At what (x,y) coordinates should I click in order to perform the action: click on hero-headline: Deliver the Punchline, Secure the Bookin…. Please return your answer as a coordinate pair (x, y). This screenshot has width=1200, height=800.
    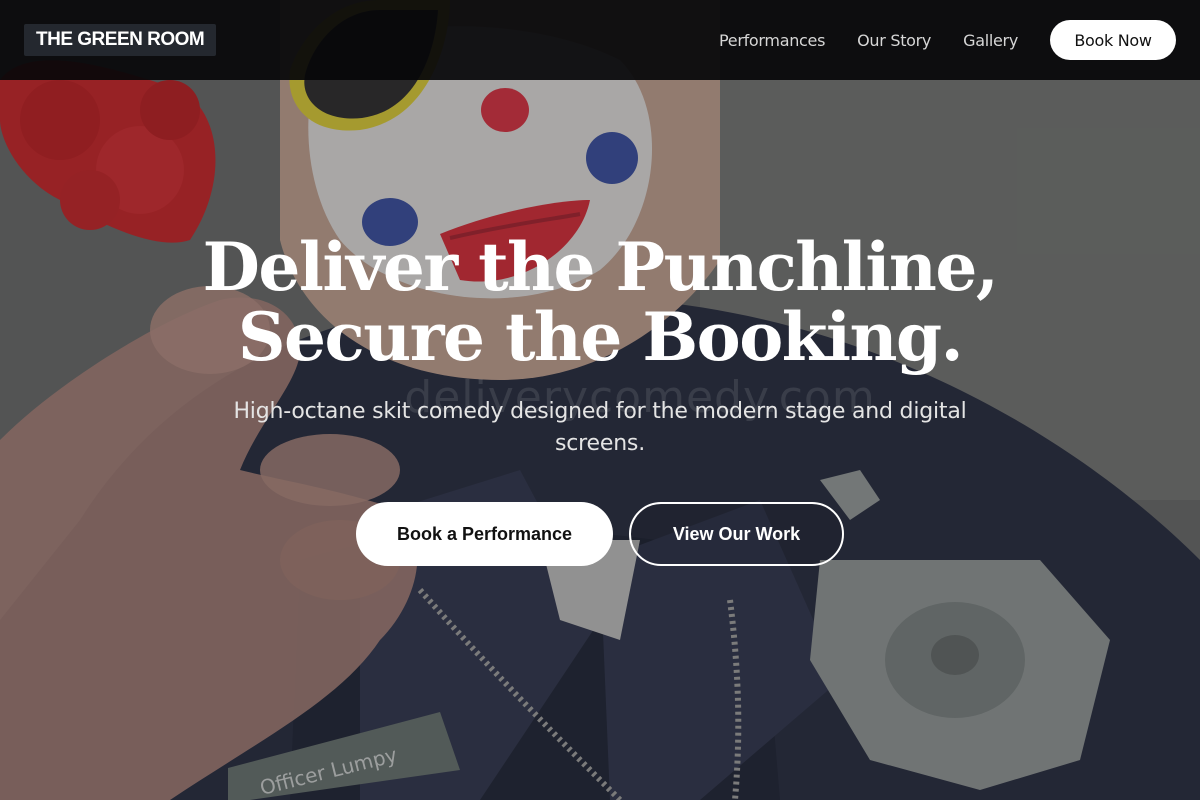
    Looking at the image, I should click on (600, 302).